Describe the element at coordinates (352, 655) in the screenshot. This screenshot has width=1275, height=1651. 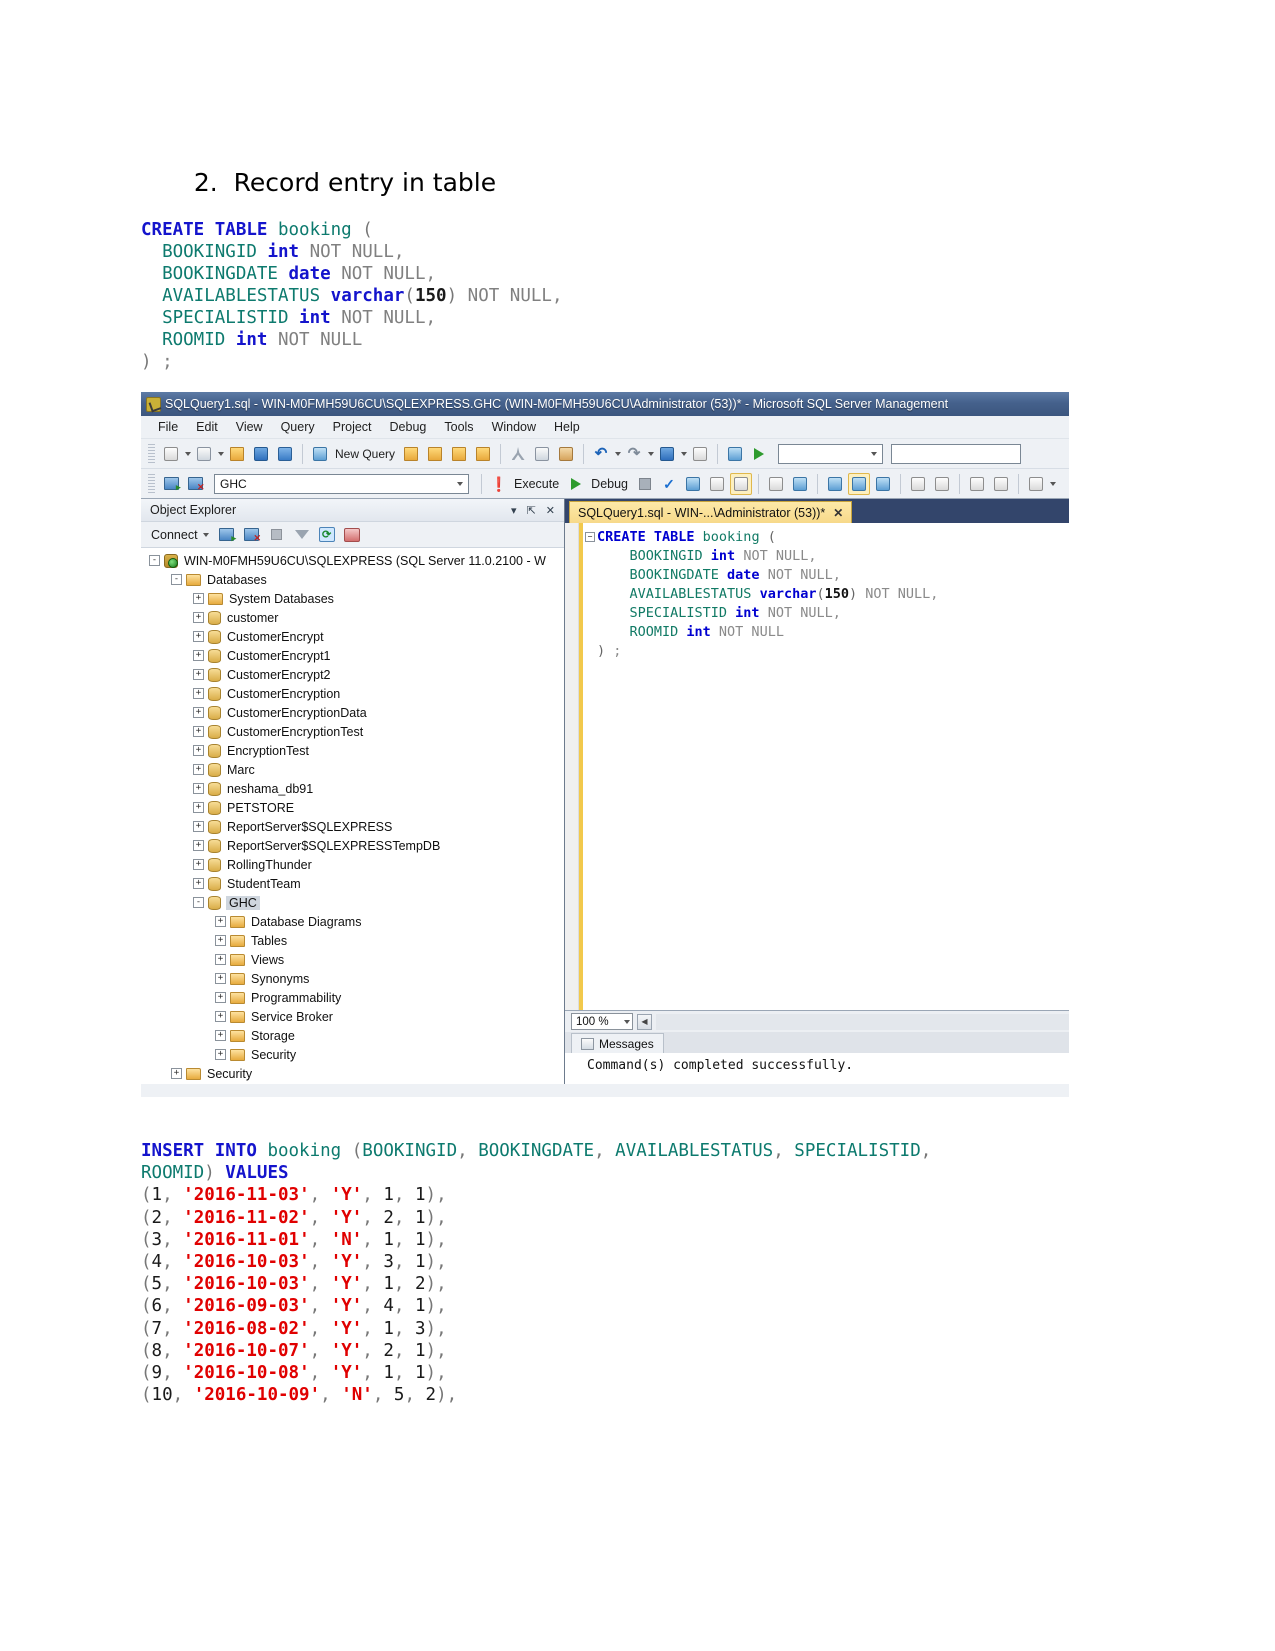
I see `tree-node: + CustomerEncrypt1` at that location.